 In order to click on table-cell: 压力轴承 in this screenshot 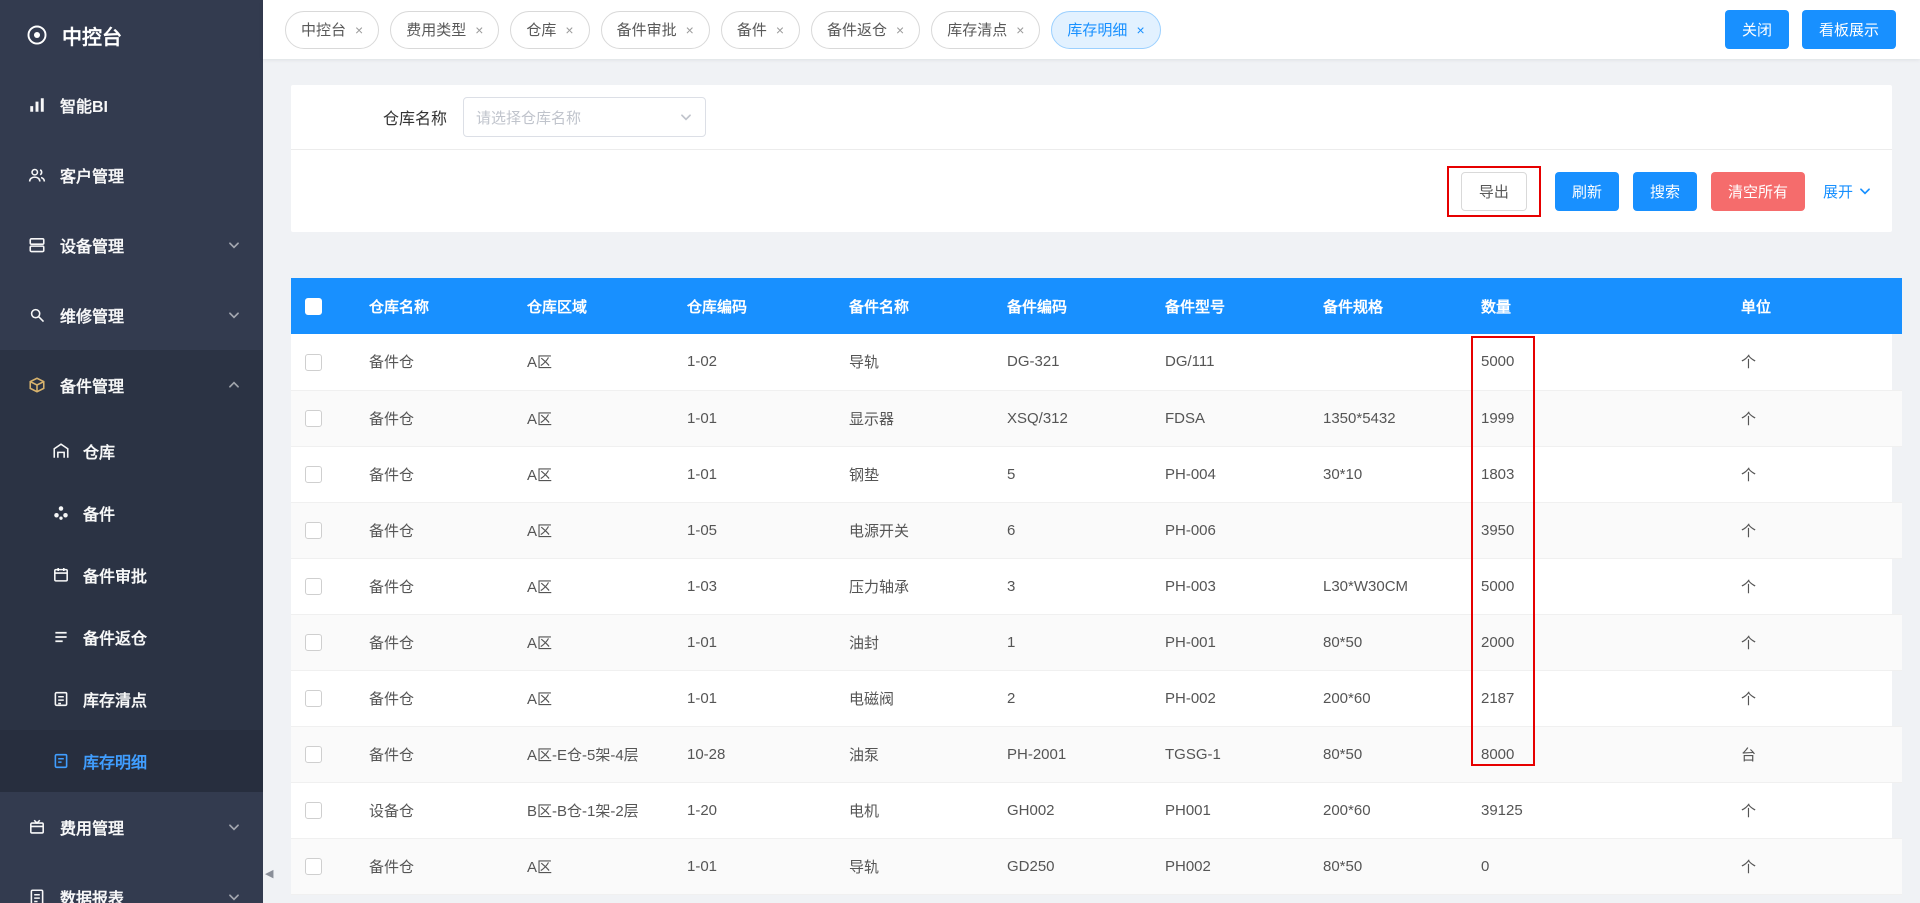, I will do `click(914, 586)`.